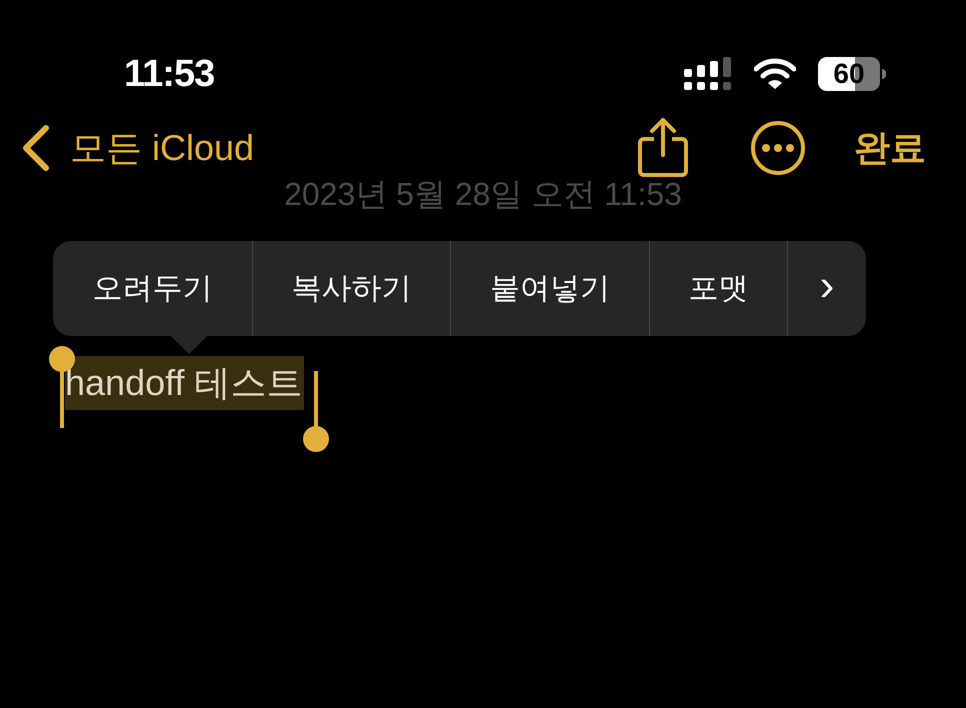  Describe the element at coordinates (775, 74) in the screenshot. I see `wifi-icon` at that location.